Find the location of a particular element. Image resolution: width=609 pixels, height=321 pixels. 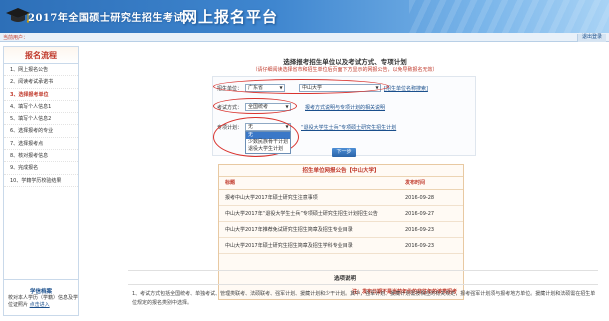

notice-row-title: 中山大学2017年推荐免试研究生招生简章及招生专业目录 is located at coordinates (289, 230).